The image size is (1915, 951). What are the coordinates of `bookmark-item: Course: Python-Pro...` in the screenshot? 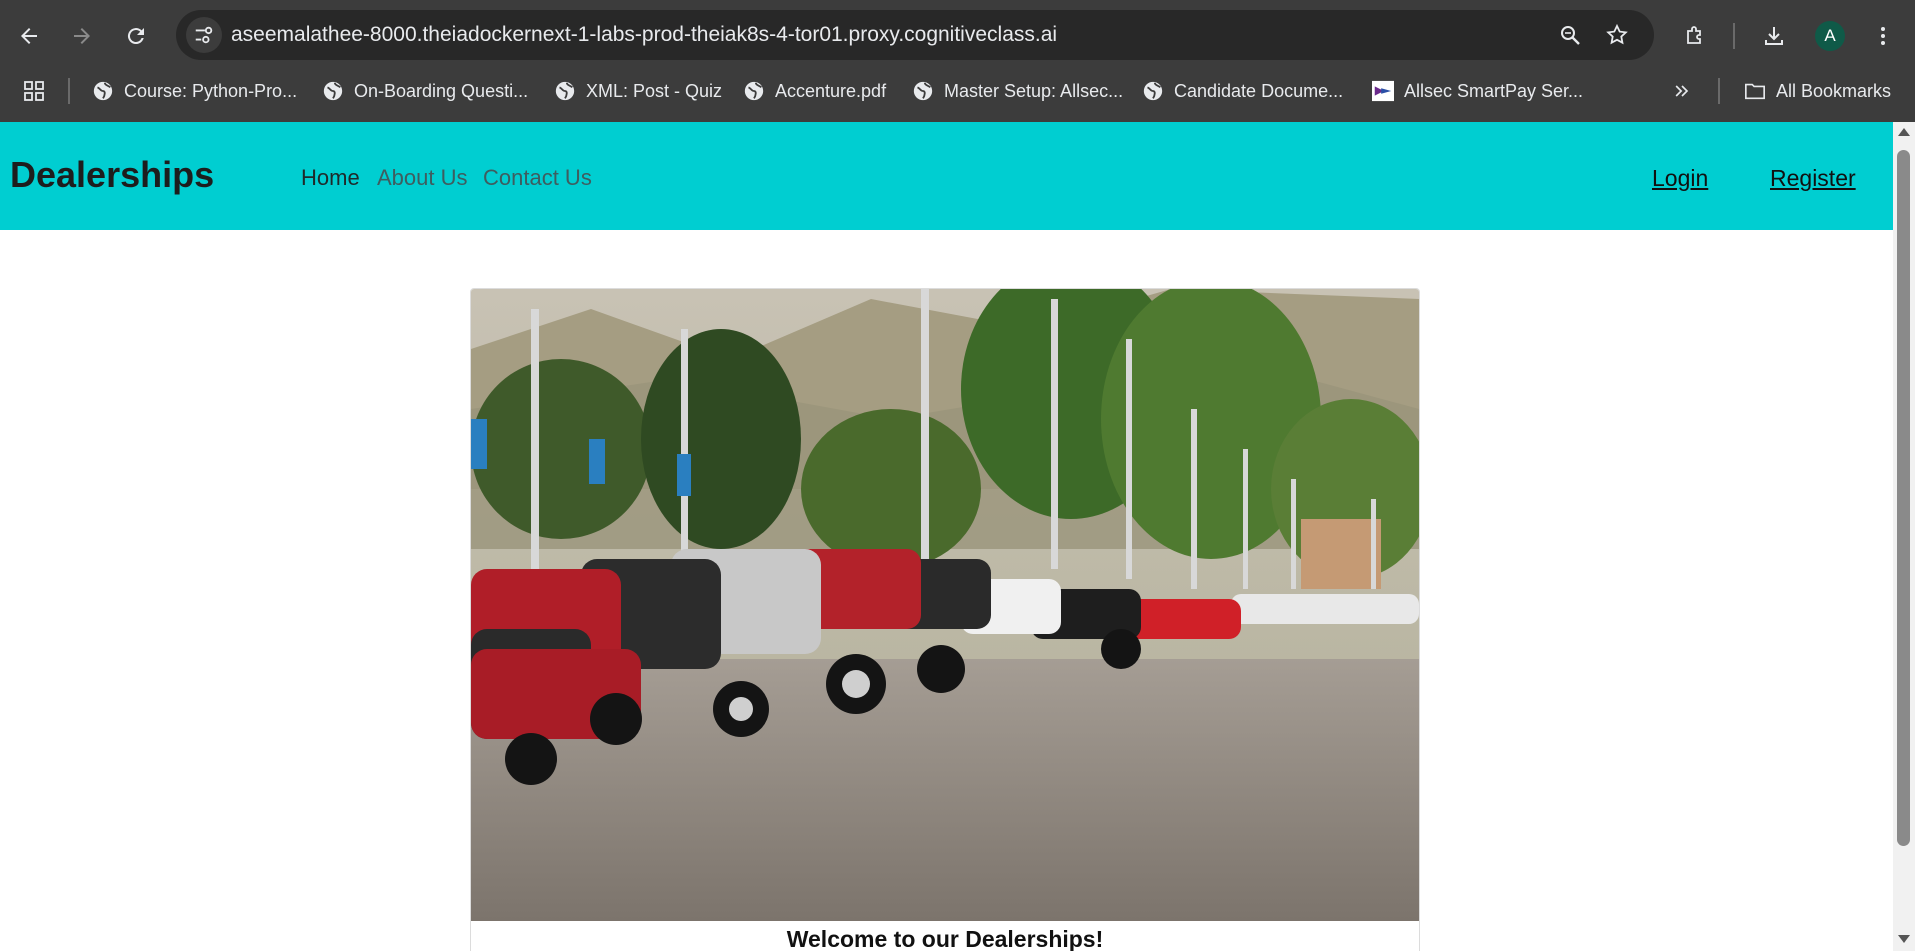 It's located at (194, 91).